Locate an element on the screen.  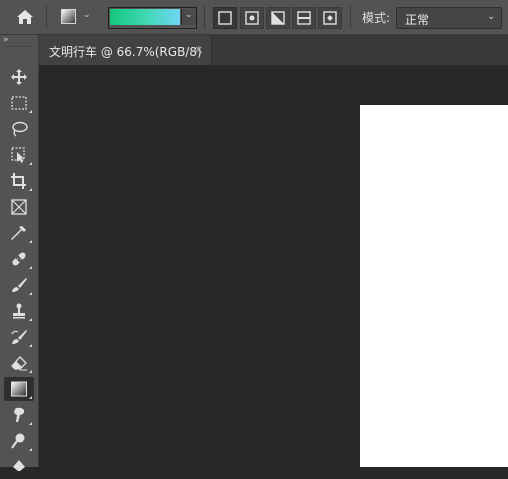
history-brush-icon is located at coordinates (19, 337).